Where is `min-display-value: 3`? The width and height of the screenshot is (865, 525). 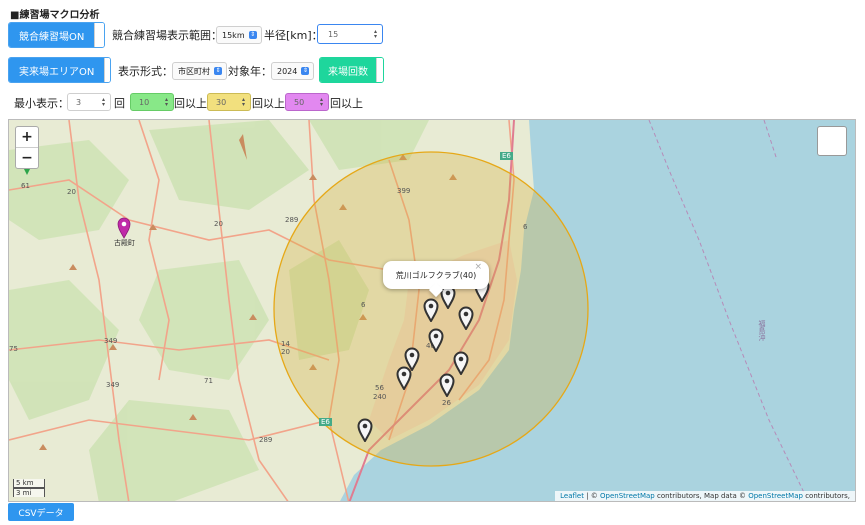
min-display-value: 3 is located at coordinates (79, 102).